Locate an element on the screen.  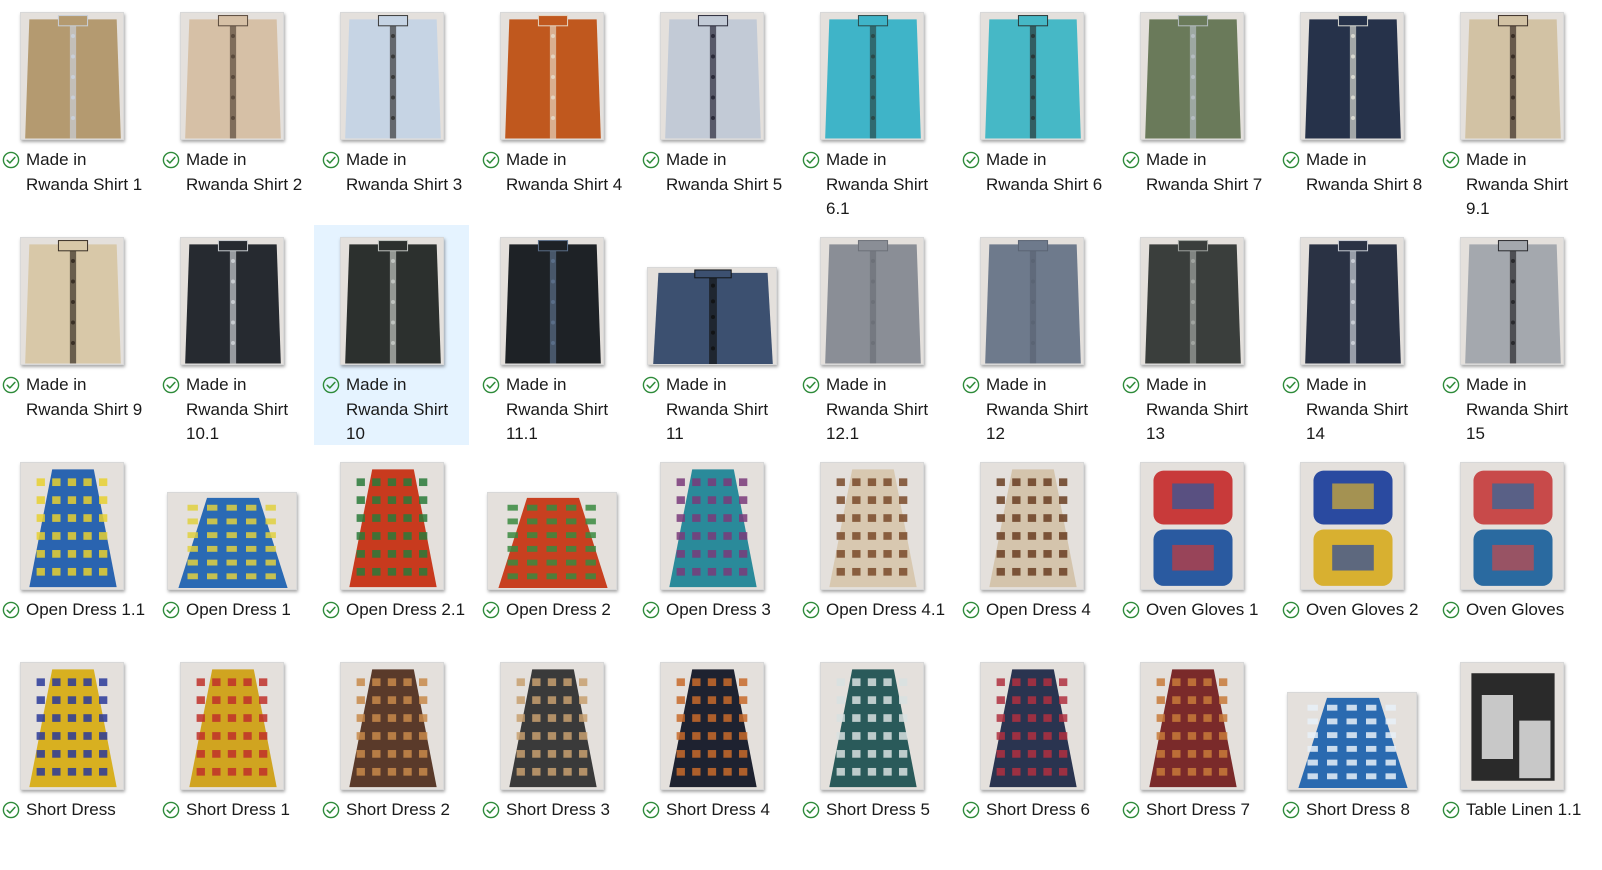
file-name: Made in Rwanda Shirt 12 is located at coordinates (1037, 409).